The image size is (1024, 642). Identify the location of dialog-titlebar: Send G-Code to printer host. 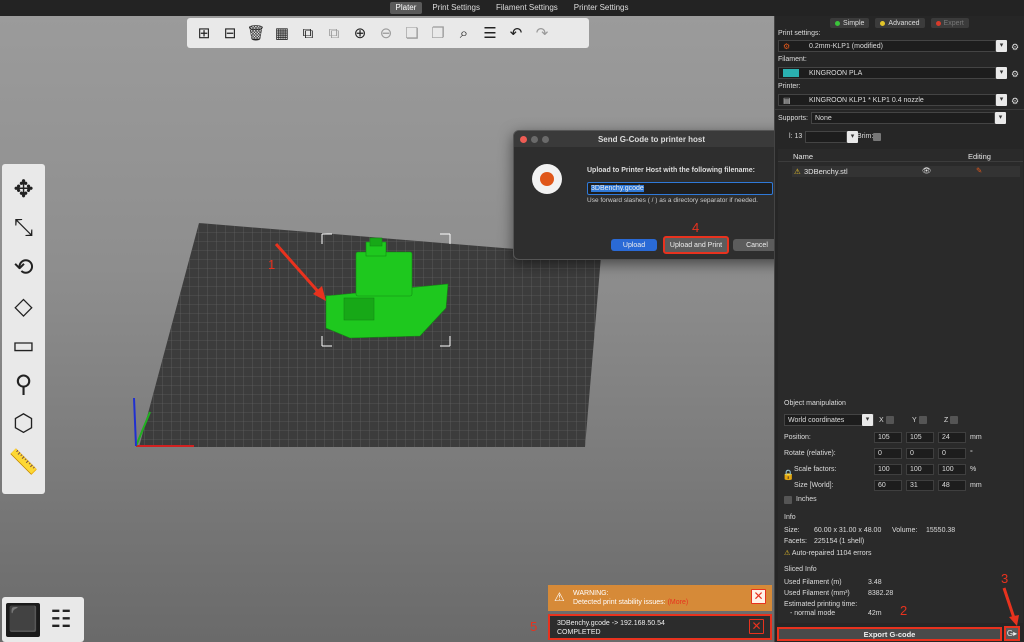
(651, 139).